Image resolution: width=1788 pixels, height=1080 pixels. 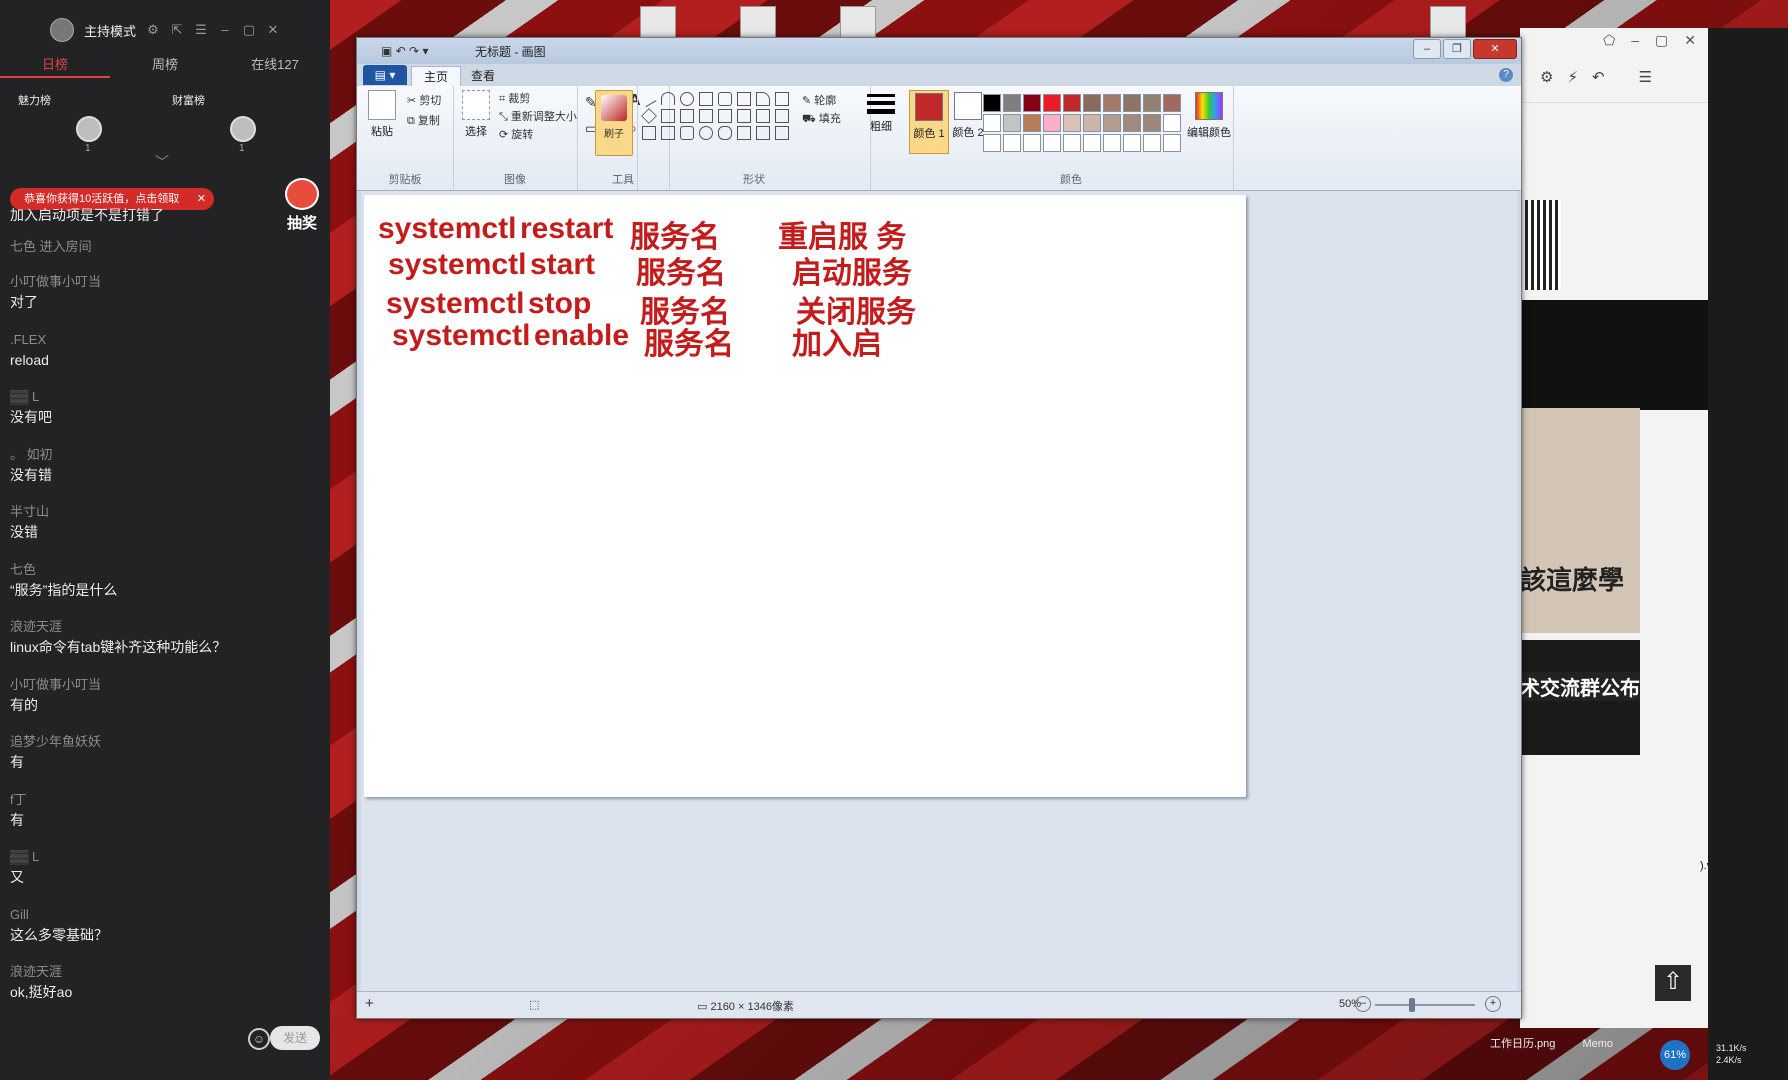 What do you see at coordinates (243, 129) in the screenshot?
I see `wealth-rank-avatar` at bounding box center [243, 129].